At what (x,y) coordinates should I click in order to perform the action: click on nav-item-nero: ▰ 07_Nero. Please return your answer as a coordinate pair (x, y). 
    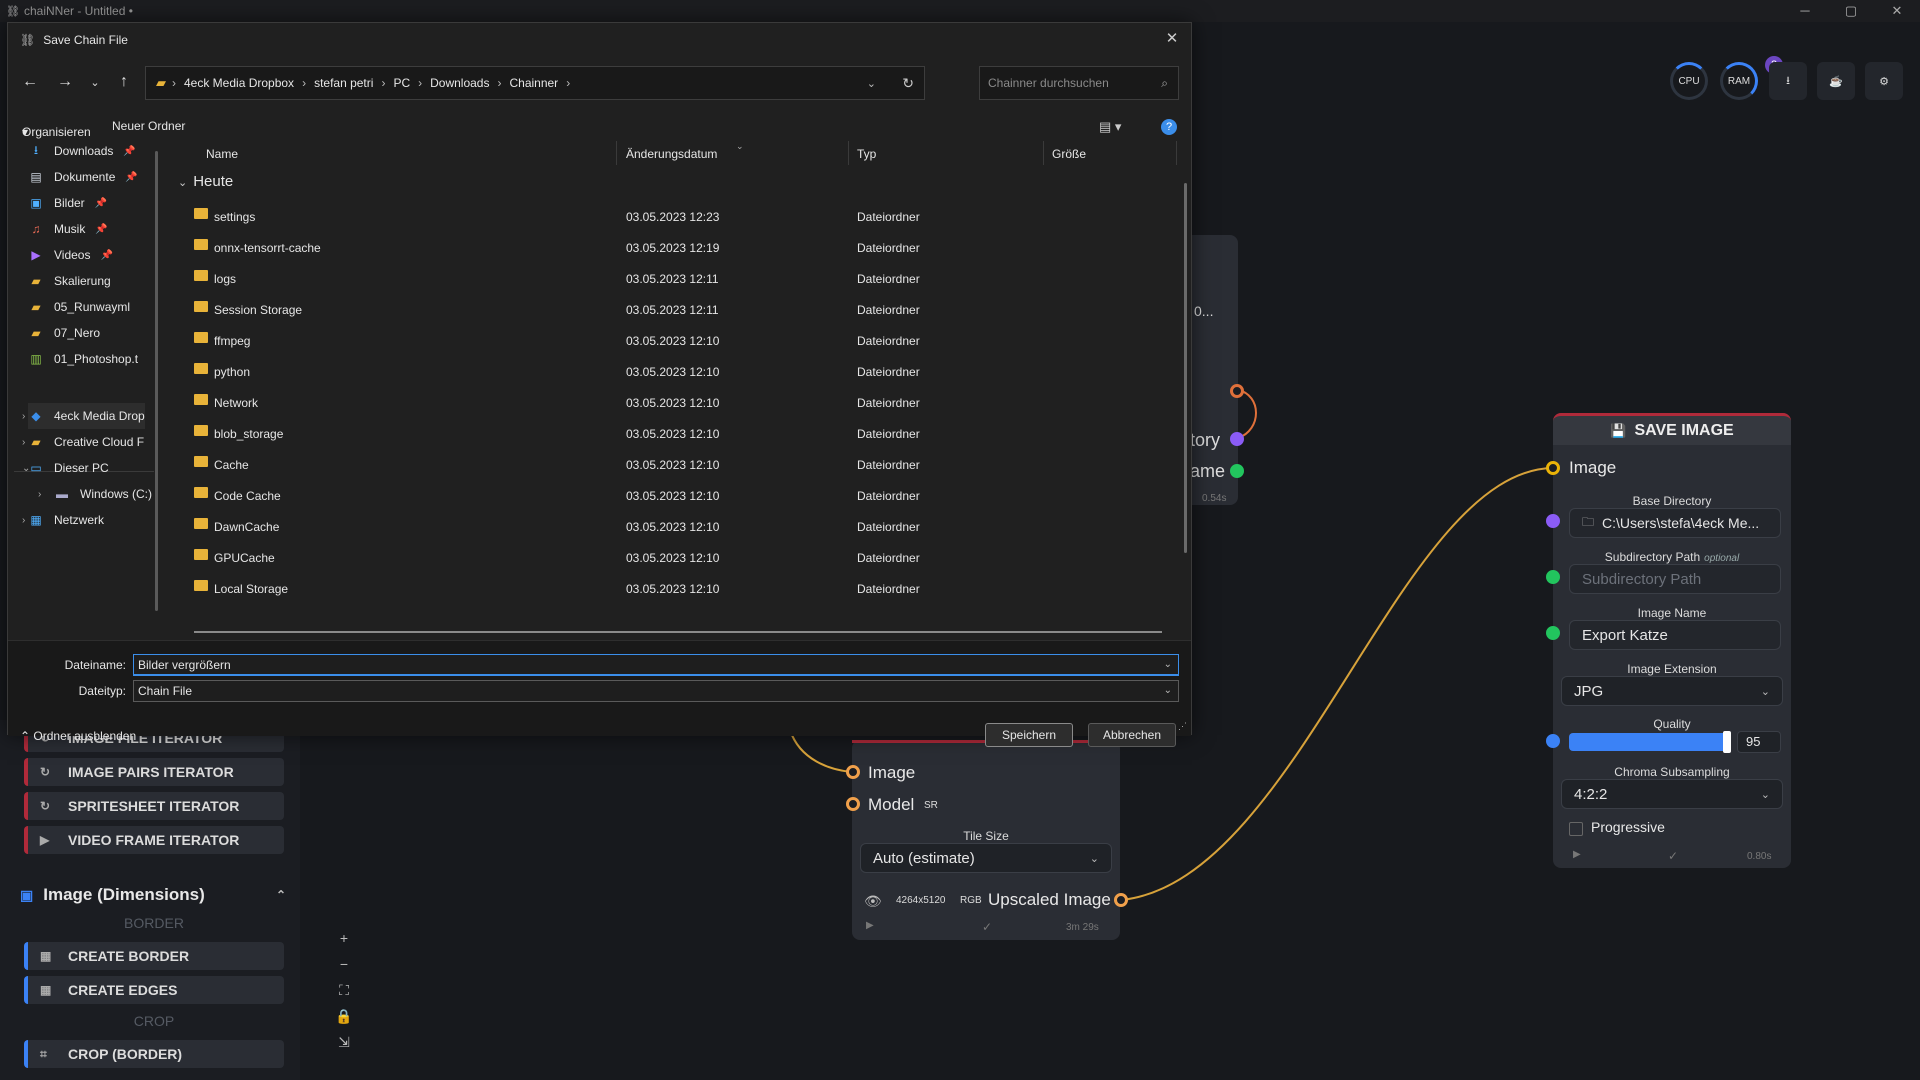
    Looking at the image, I should click on (64, 333).